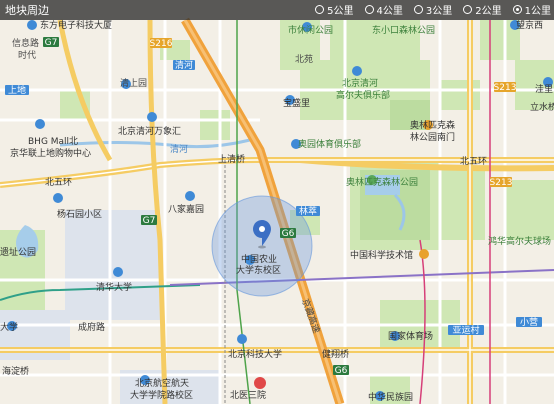 The image size is (554, 404). What do you see at coordinates (162, 383) in the screenshot?
I see `svg-text: 北京航空航天` at bounding box center [162, 383].